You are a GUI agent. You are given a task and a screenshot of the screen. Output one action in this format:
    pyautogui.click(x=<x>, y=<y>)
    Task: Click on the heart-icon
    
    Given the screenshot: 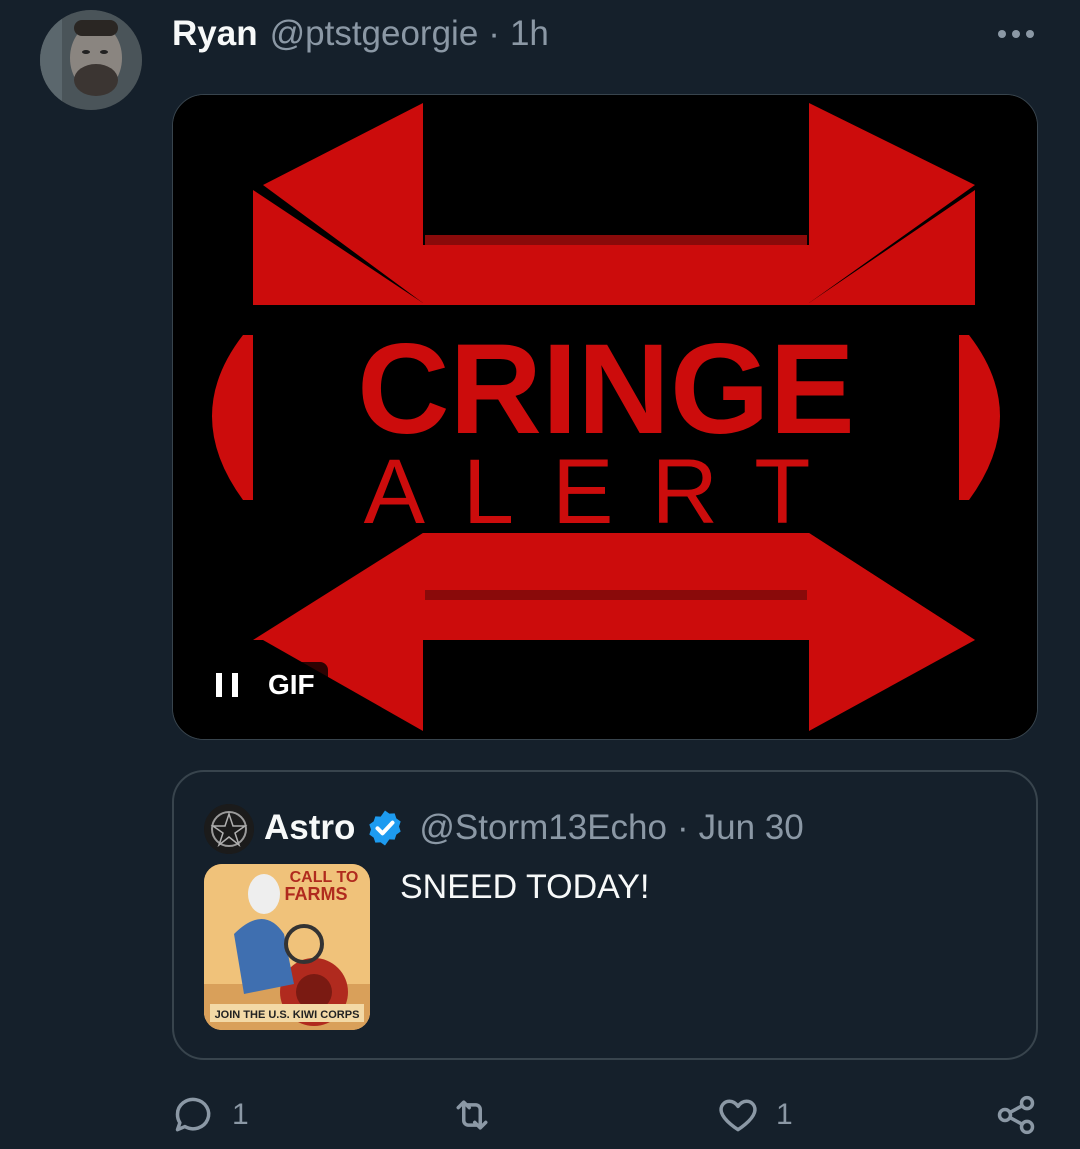 What is the action you would take?
    pyautogui.click(x=738, y=1115)
    